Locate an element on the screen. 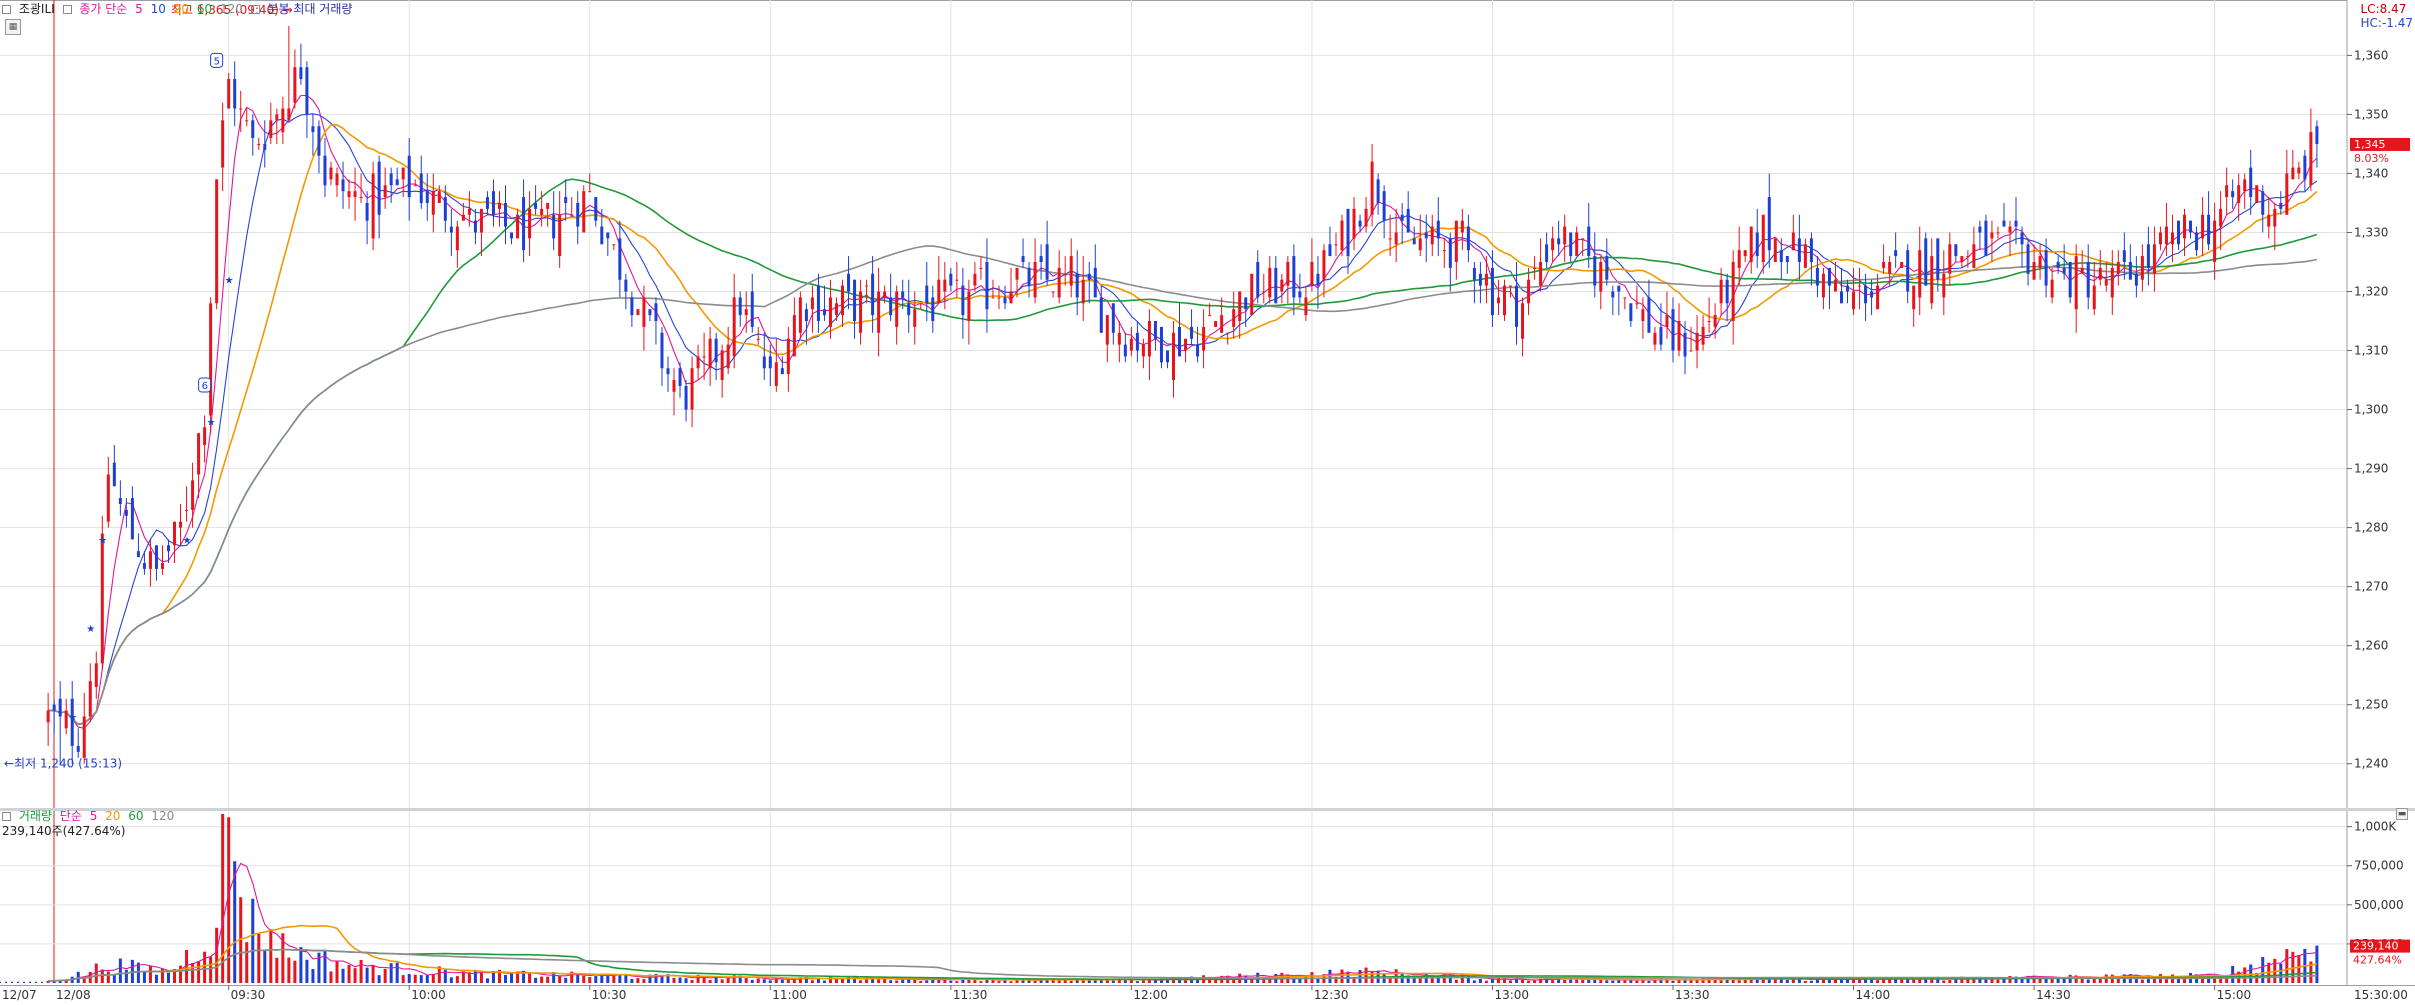  max-volume-checkbox is located at coordinates (255, 9).